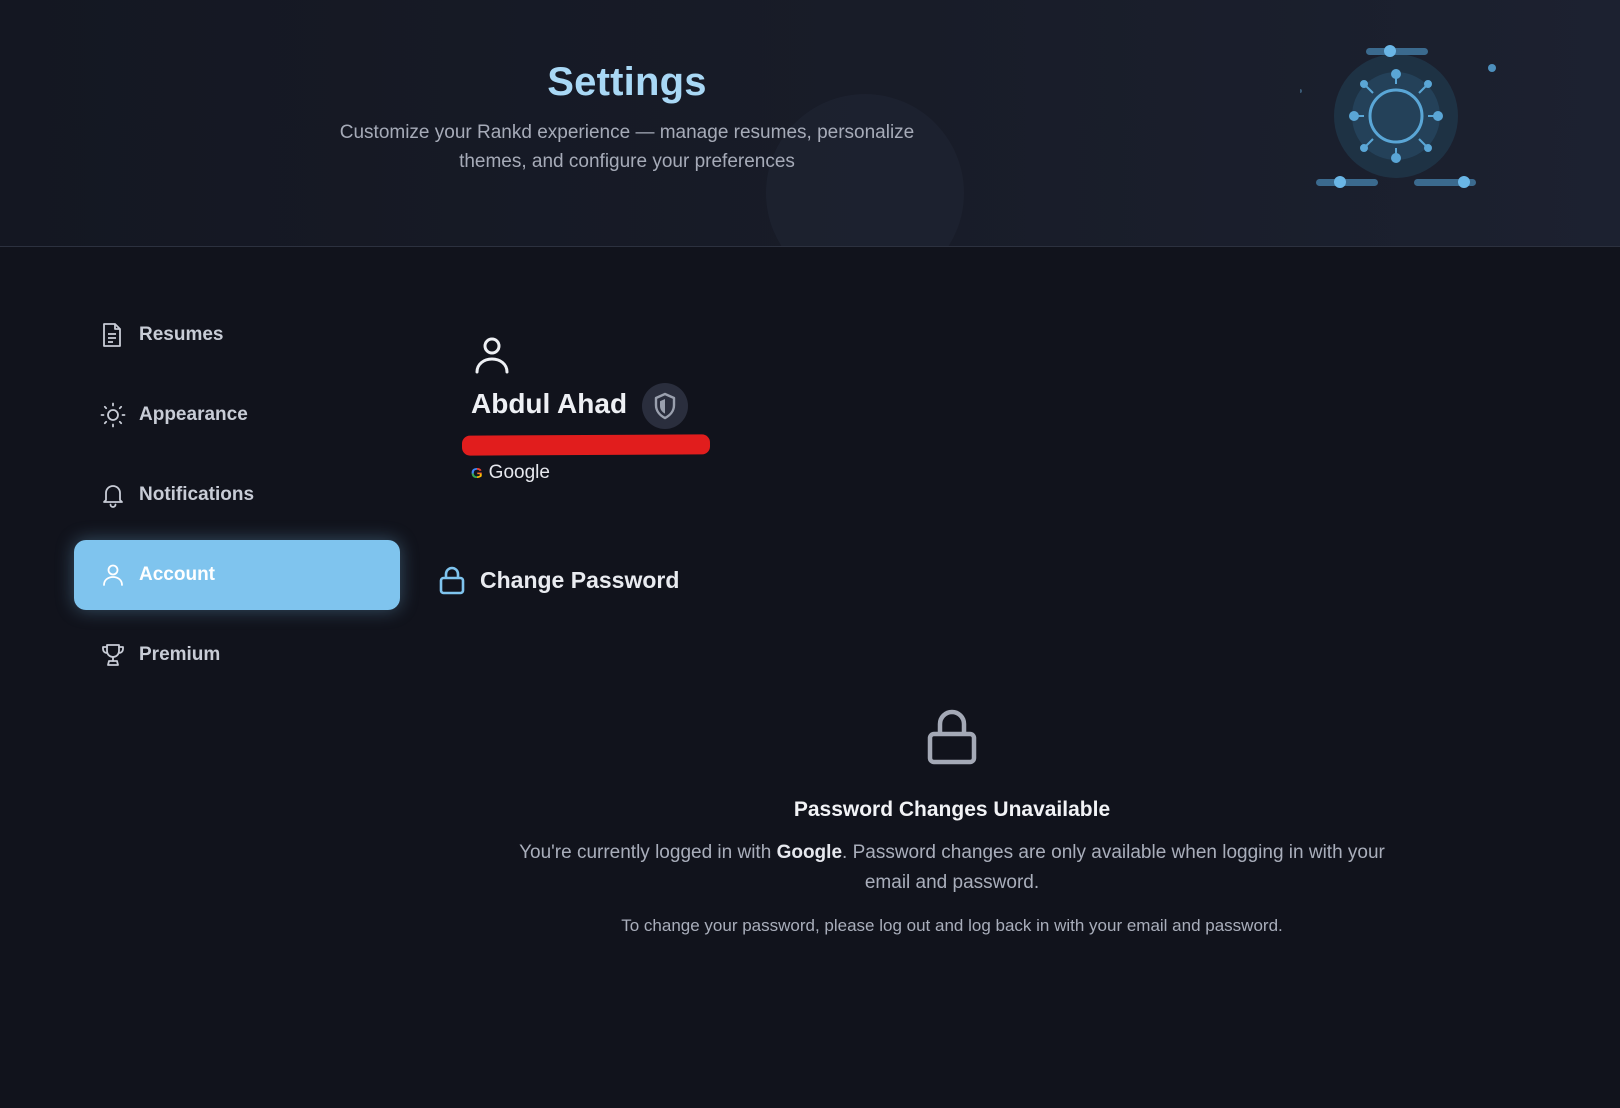  Describe the element at coordinates (627, 82) in the screenshot. I see `page-title: Settings` at that location.